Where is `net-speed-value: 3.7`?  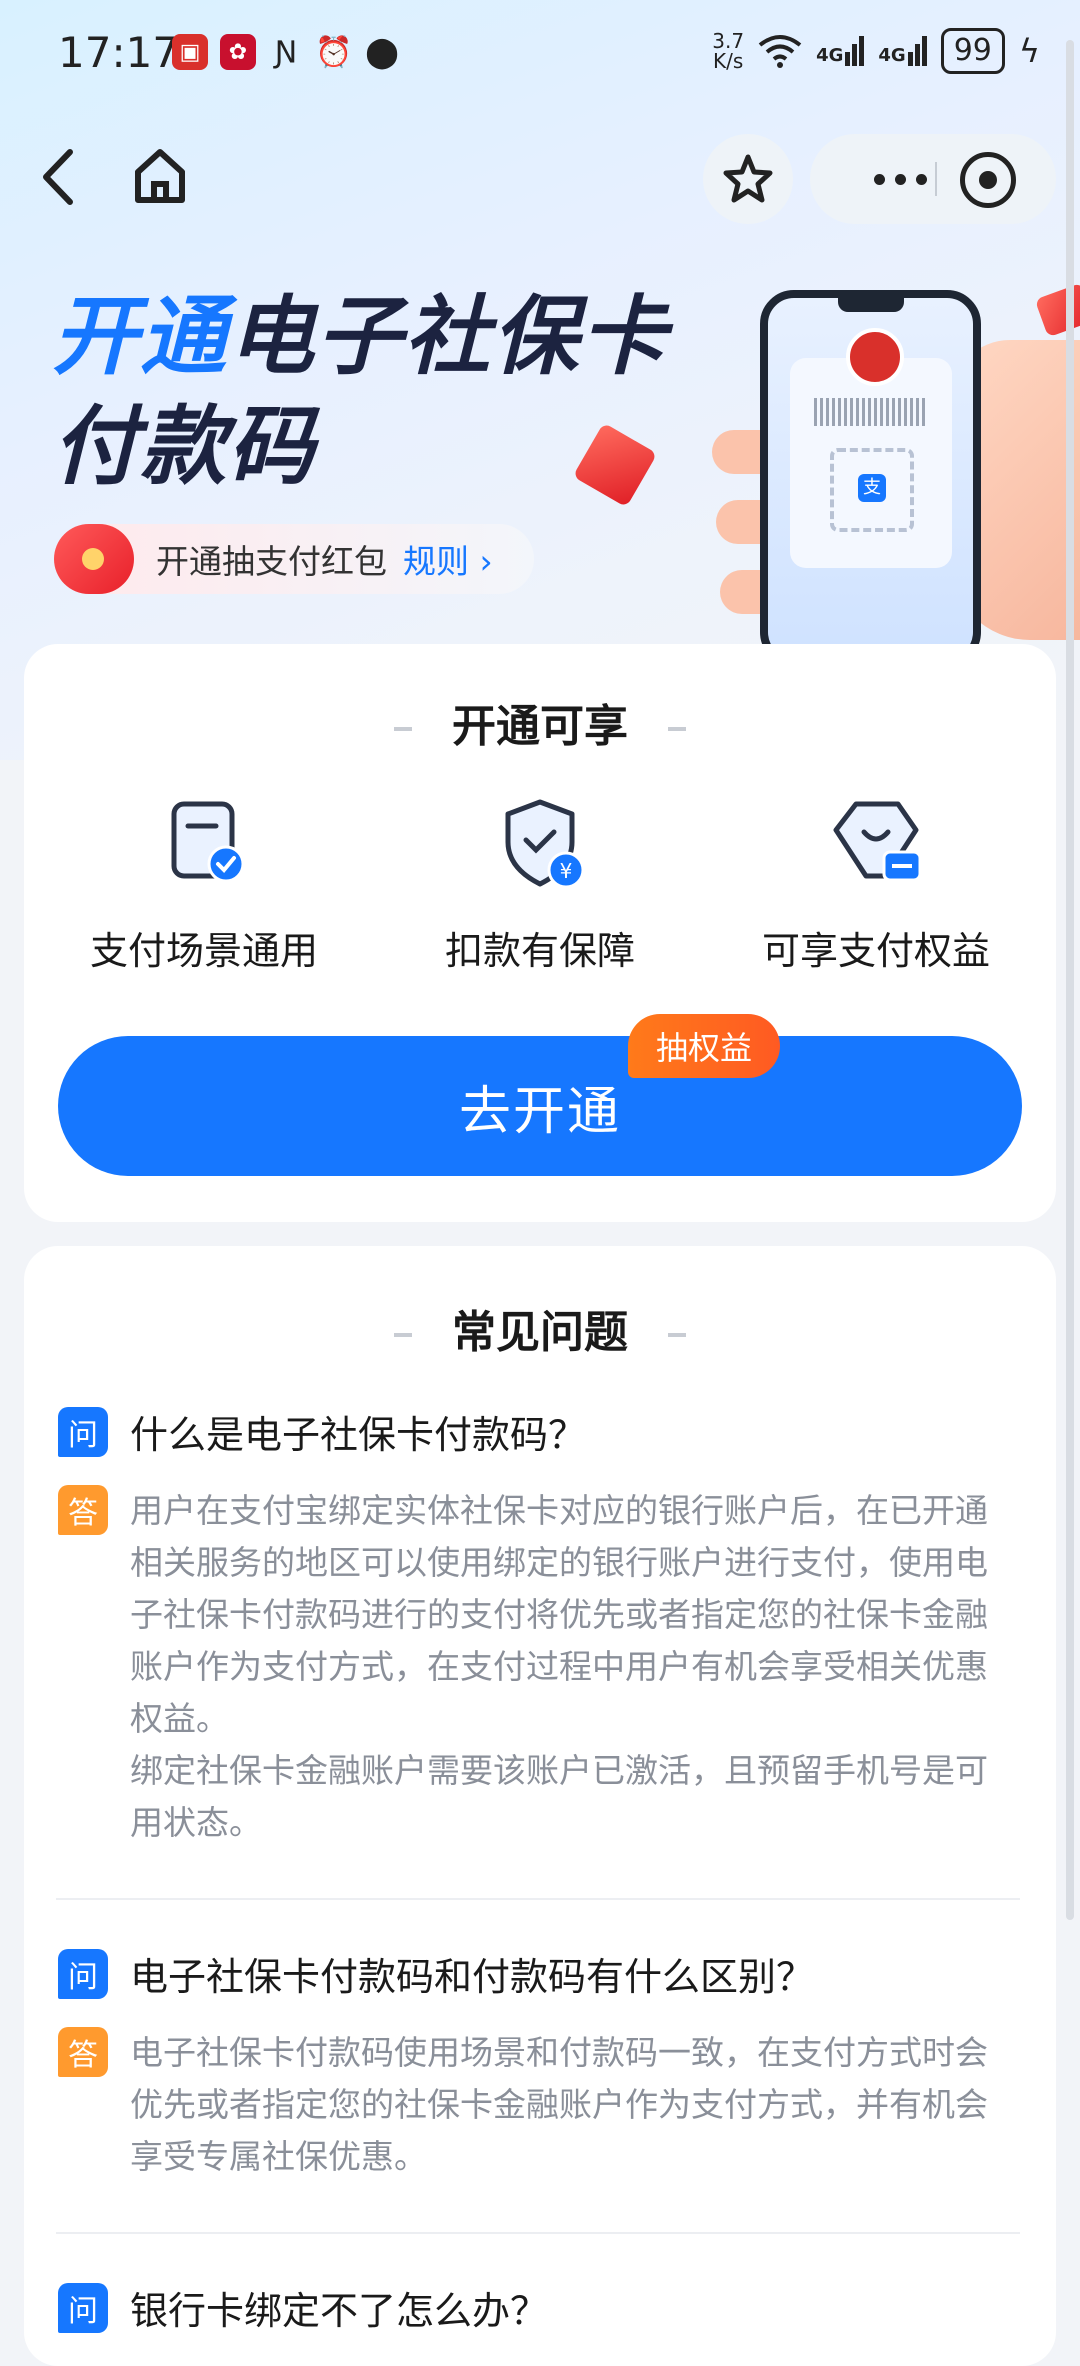 net-speed-value: 3.7 is located at coordinates (728, 41).